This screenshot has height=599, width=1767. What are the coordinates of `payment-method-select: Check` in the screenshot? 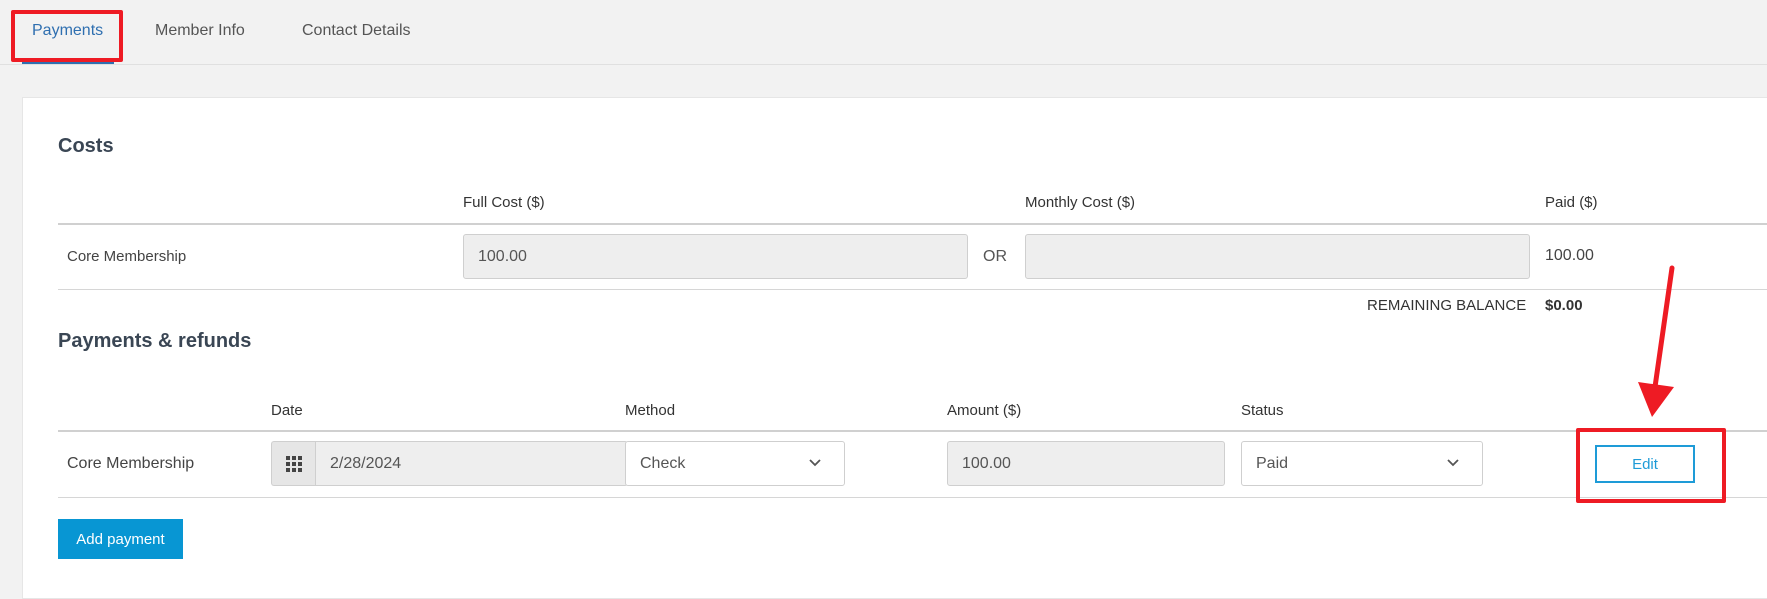 It's located at (735, 463).